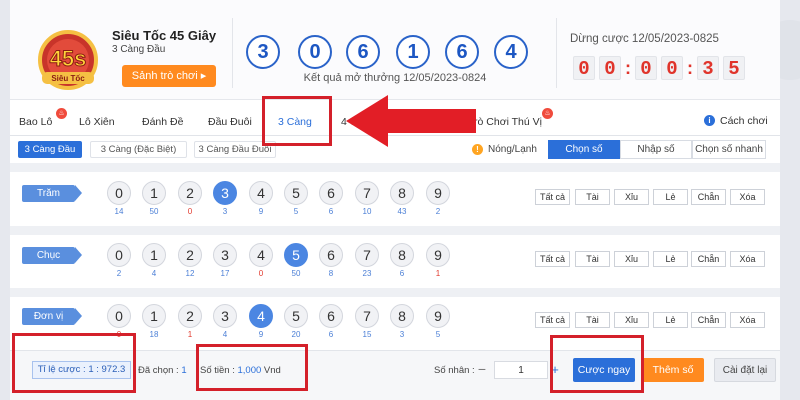  Describe the element at coordinates (521, 370) in the screenshot. I see `multiplier-input` at that location.